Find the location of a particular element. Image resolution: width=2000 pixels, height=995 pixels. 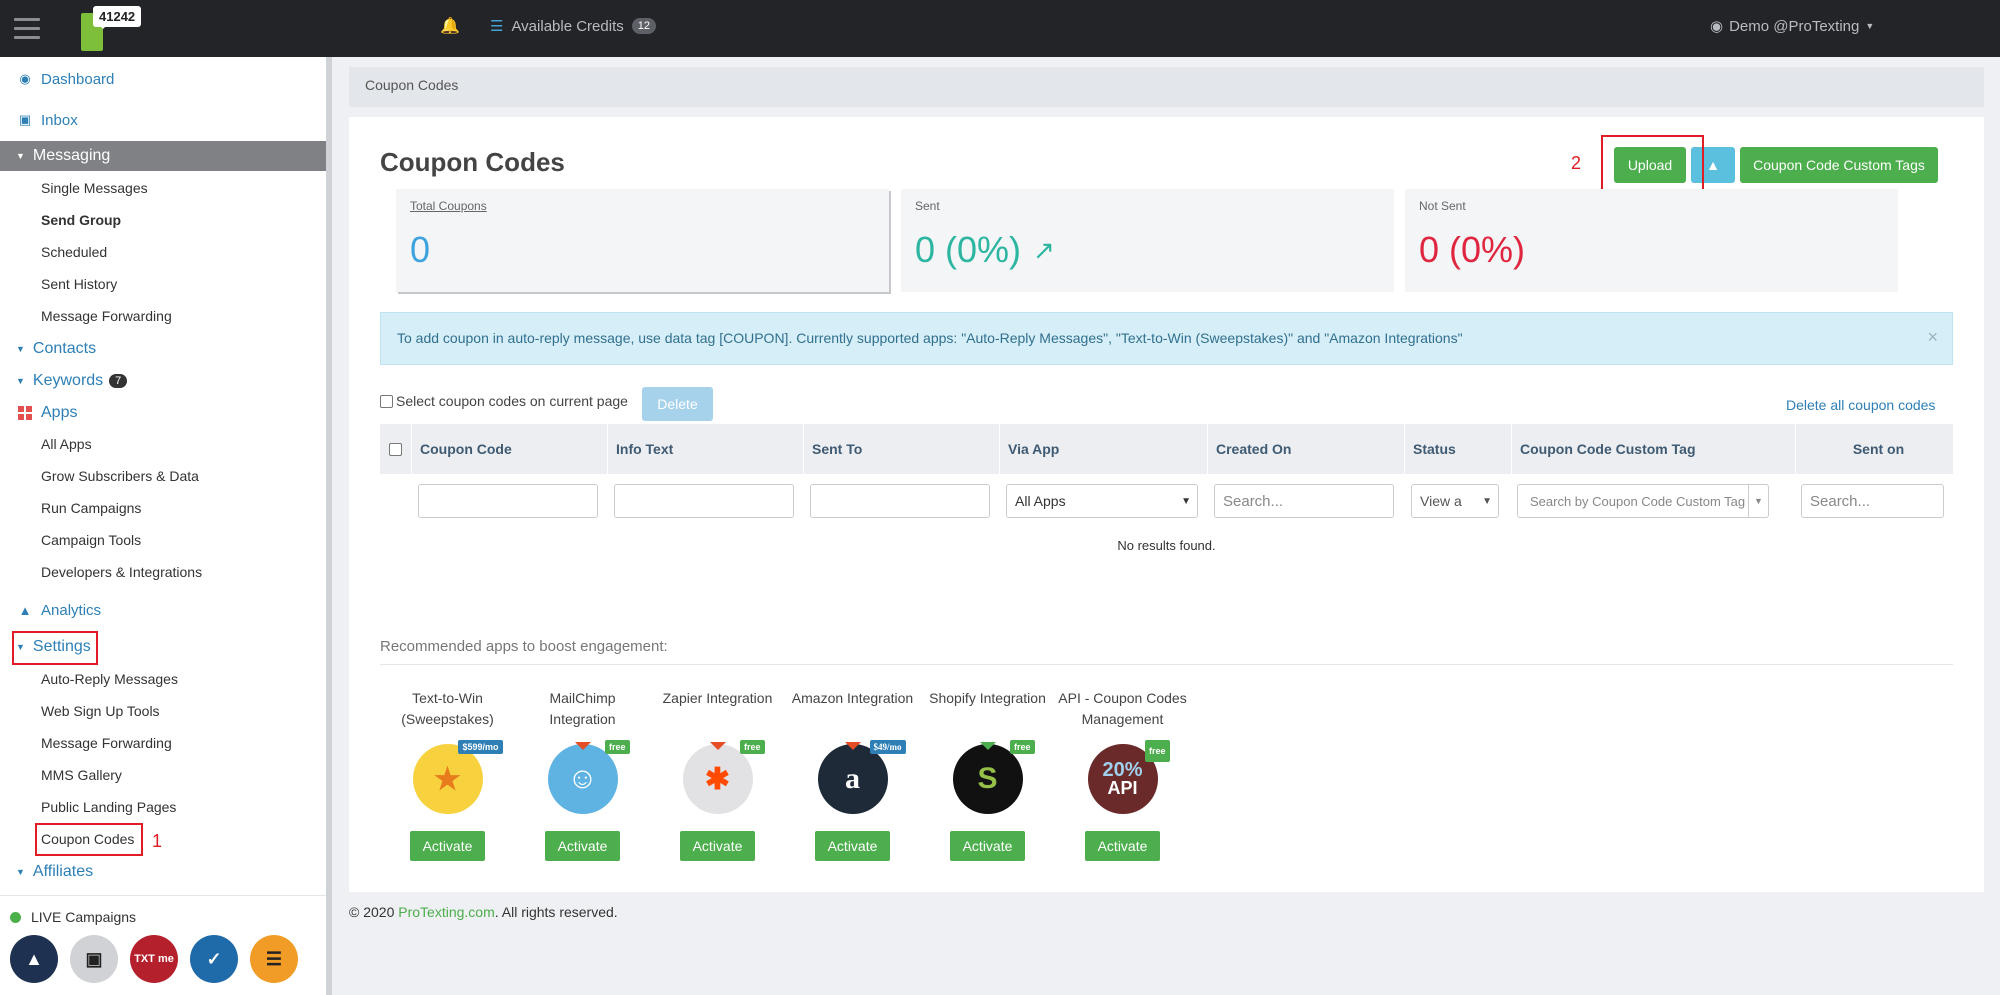

keywords-count-badge: 7 is located at coordinates (118, 381).